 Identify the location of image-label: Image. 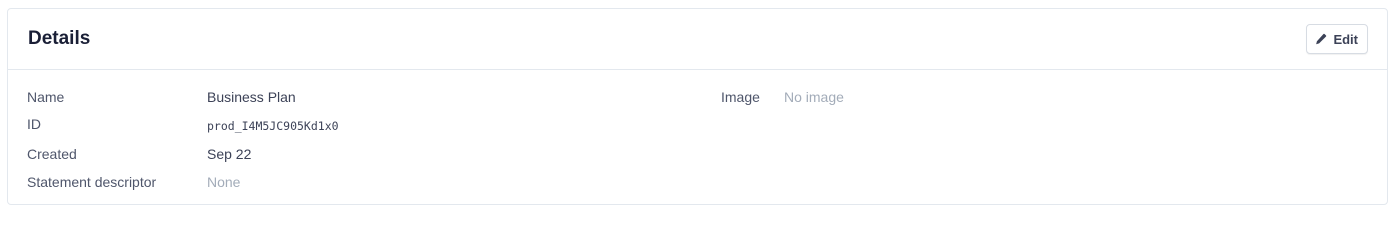
(740, 97).